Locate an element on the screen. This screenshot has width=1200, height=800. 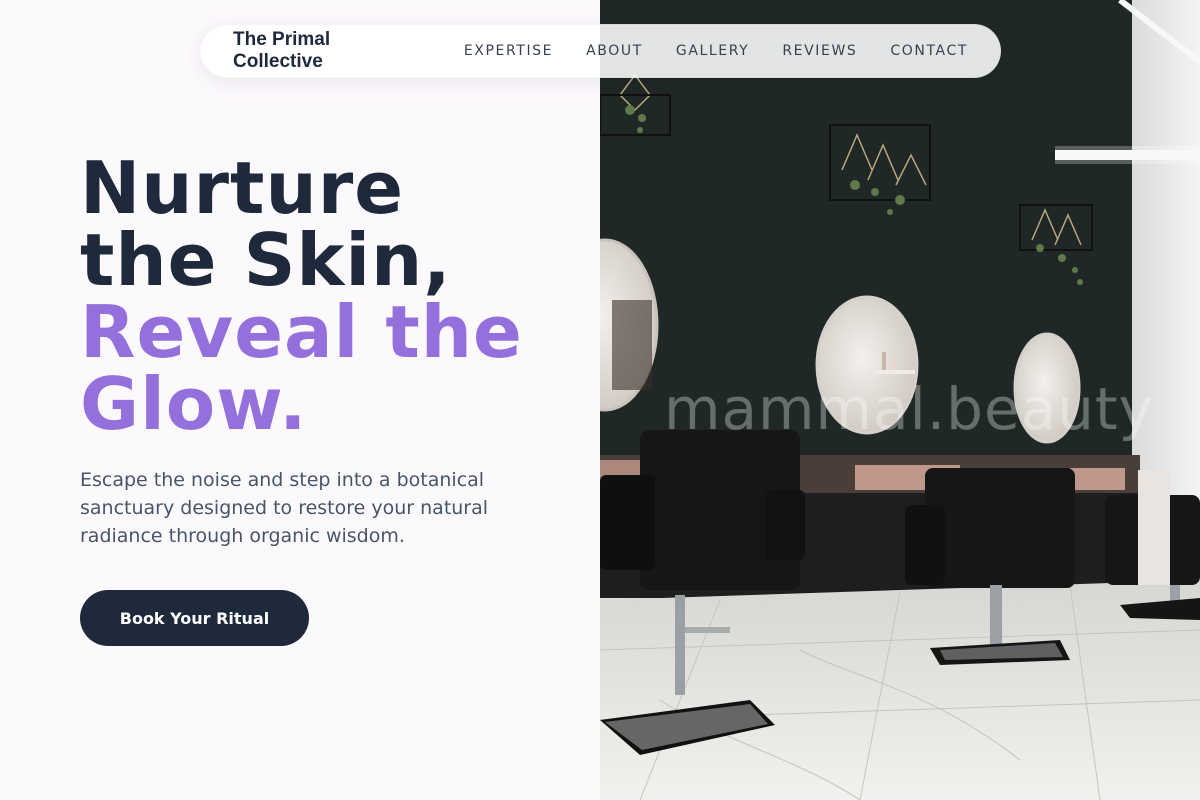
hero-title-accent-line-1: Reveal the is located at coordinates (301, 332).